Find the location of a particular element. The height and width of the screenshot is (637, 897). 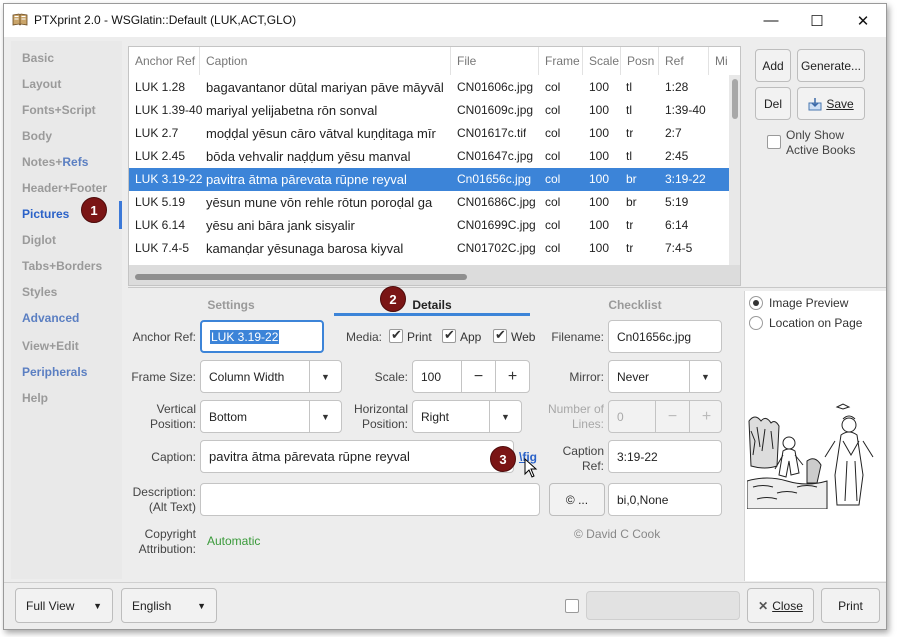

column-header-frame: Frame is located at coordinates (561, 61).